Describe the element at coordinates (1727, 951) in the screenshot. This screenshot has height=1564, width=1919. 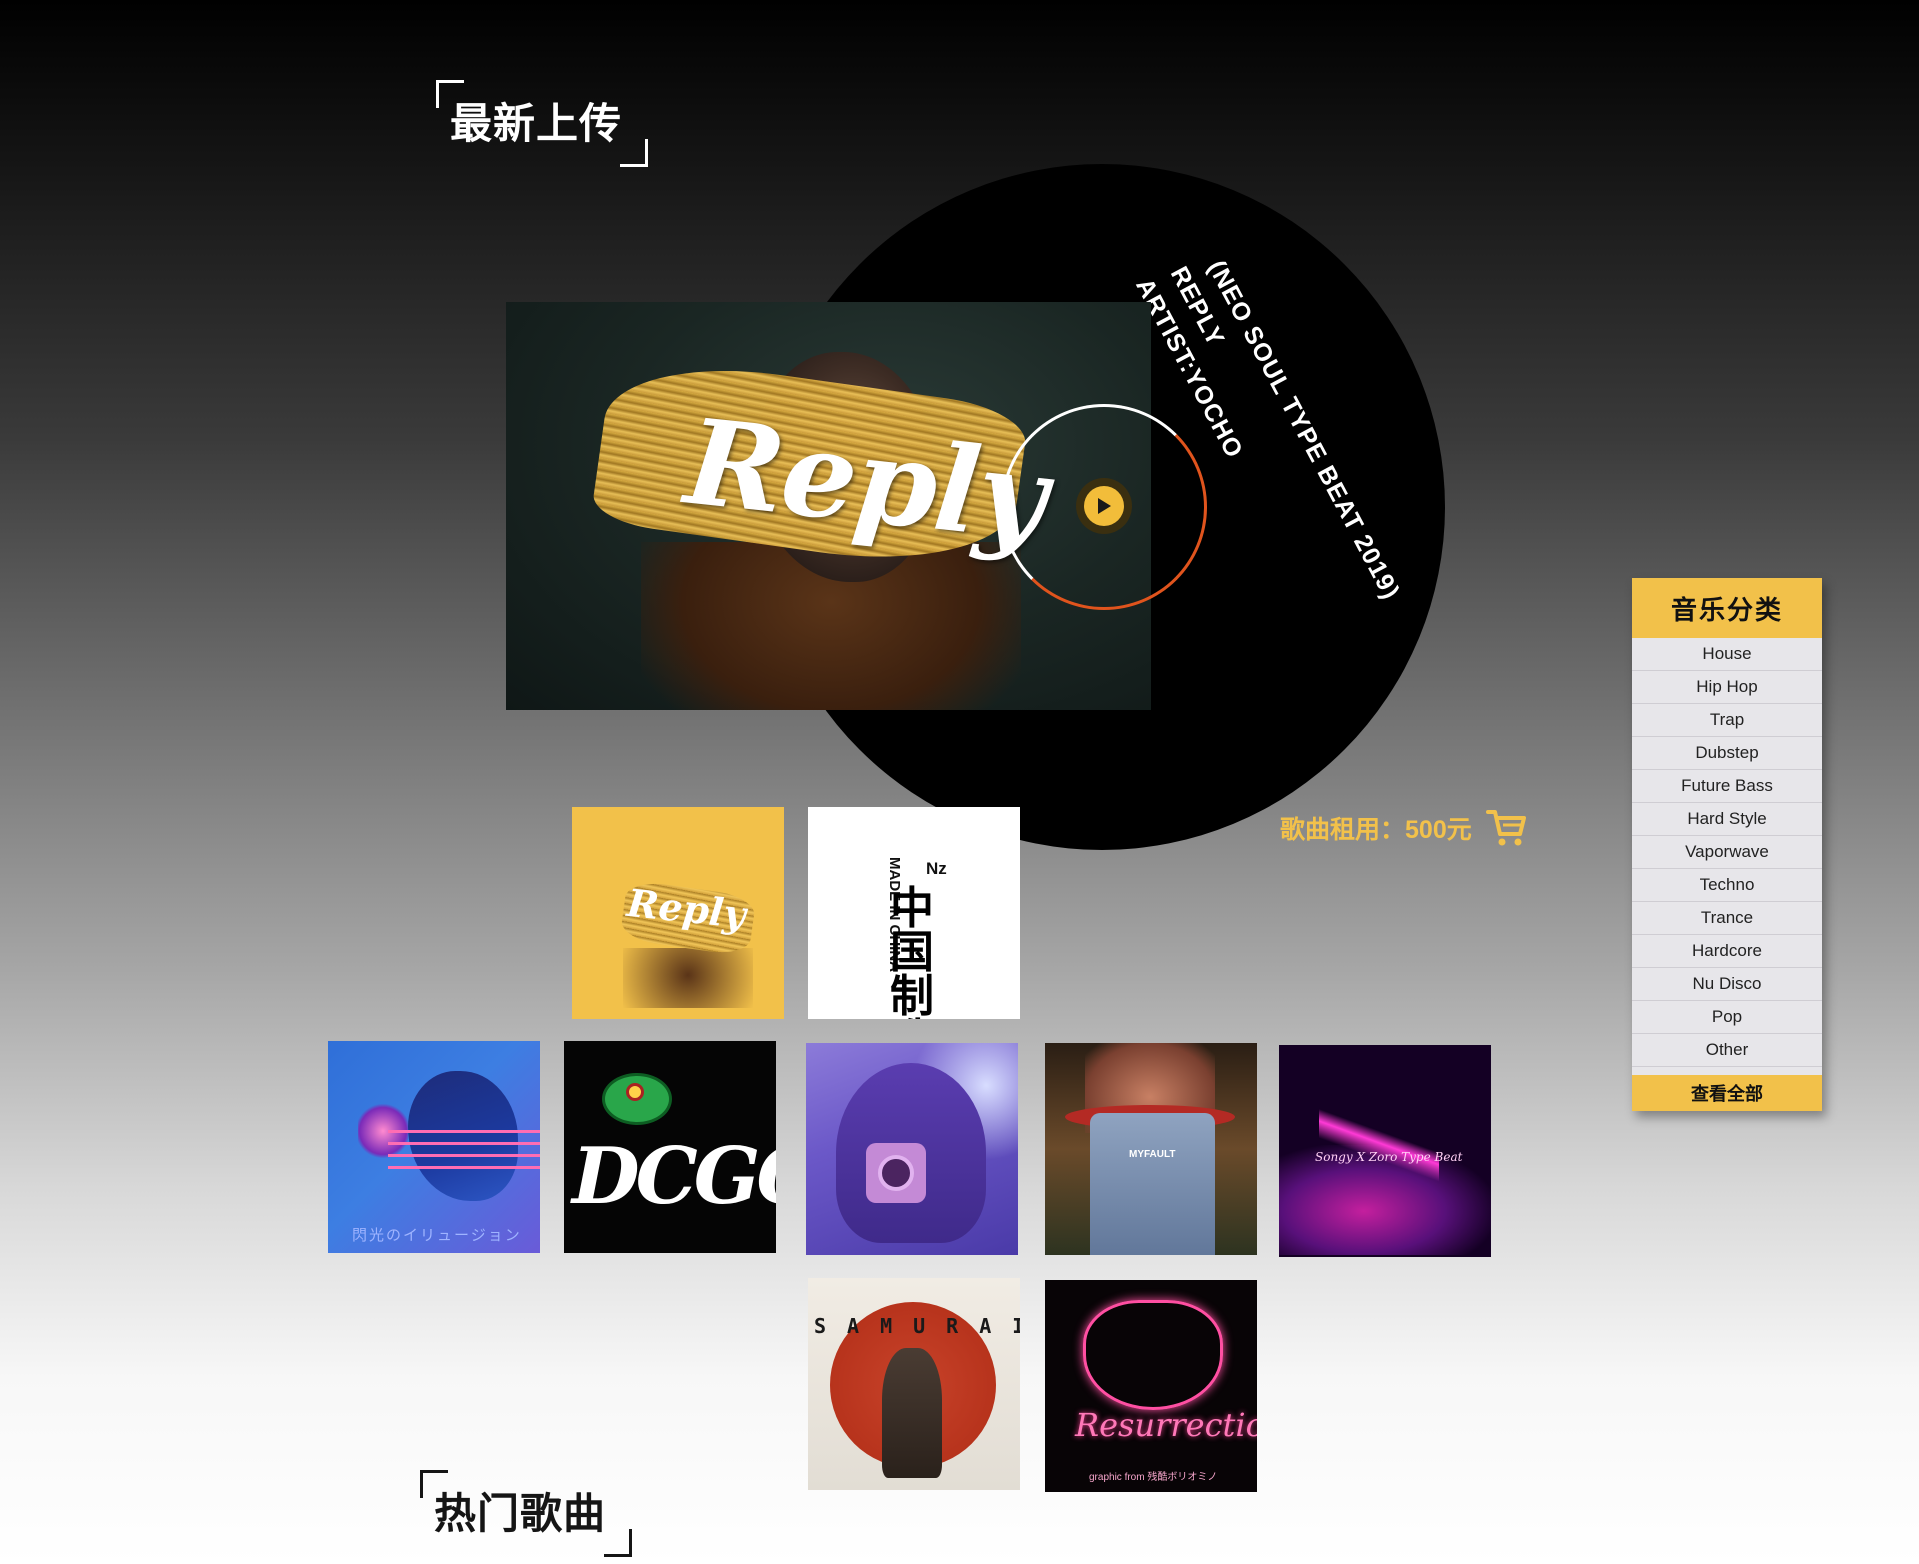
I see `category-item-hardcore: Hardcore` at that location.